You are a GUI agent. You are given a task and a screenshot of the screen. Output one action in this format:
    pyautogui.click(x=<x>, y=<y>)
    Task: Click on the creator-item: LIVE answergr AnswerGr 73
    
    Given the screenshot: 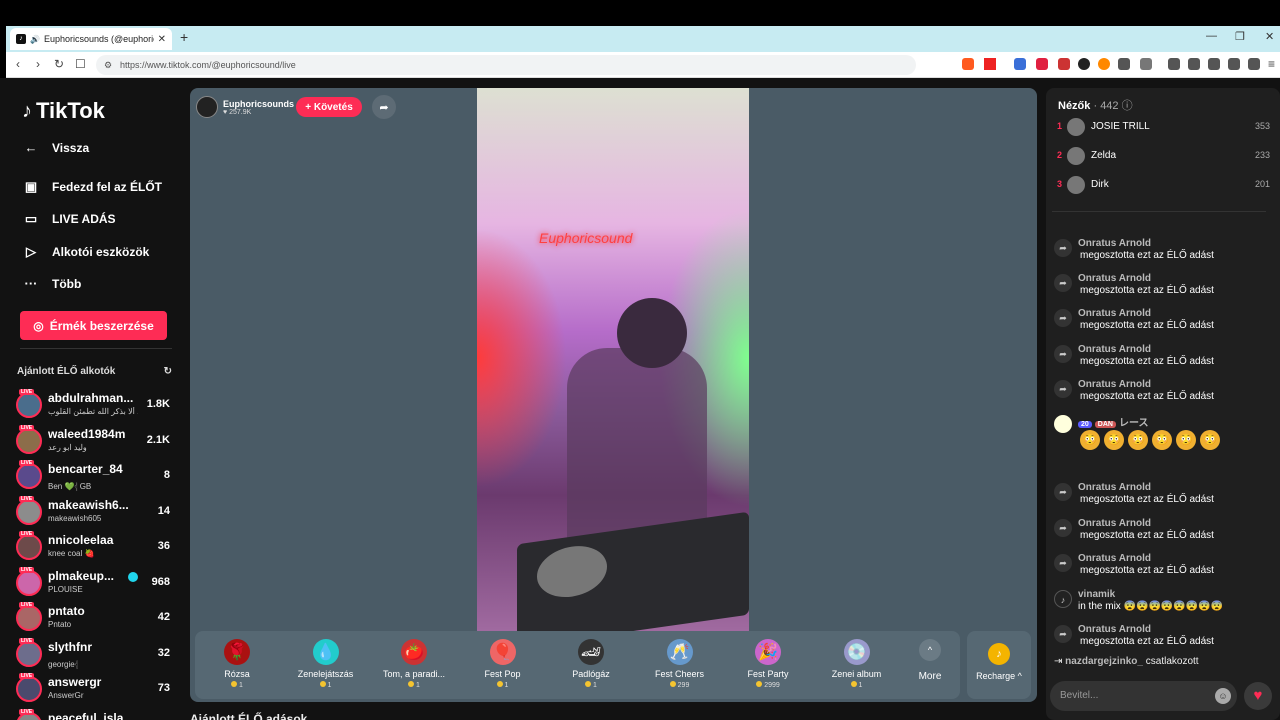 What is the action you would take?
    pyautogui.click(x=94, y=689)
    